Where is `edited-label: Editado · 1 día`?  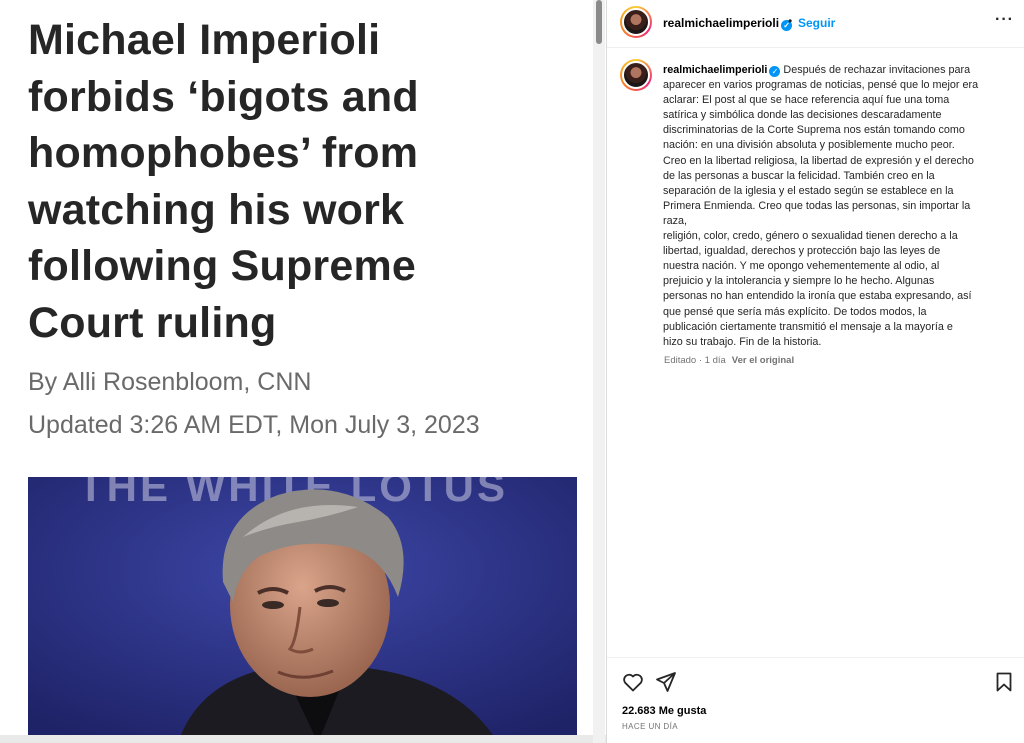 edited-label: Editado · 1 día is located at coordinates (695, 360).